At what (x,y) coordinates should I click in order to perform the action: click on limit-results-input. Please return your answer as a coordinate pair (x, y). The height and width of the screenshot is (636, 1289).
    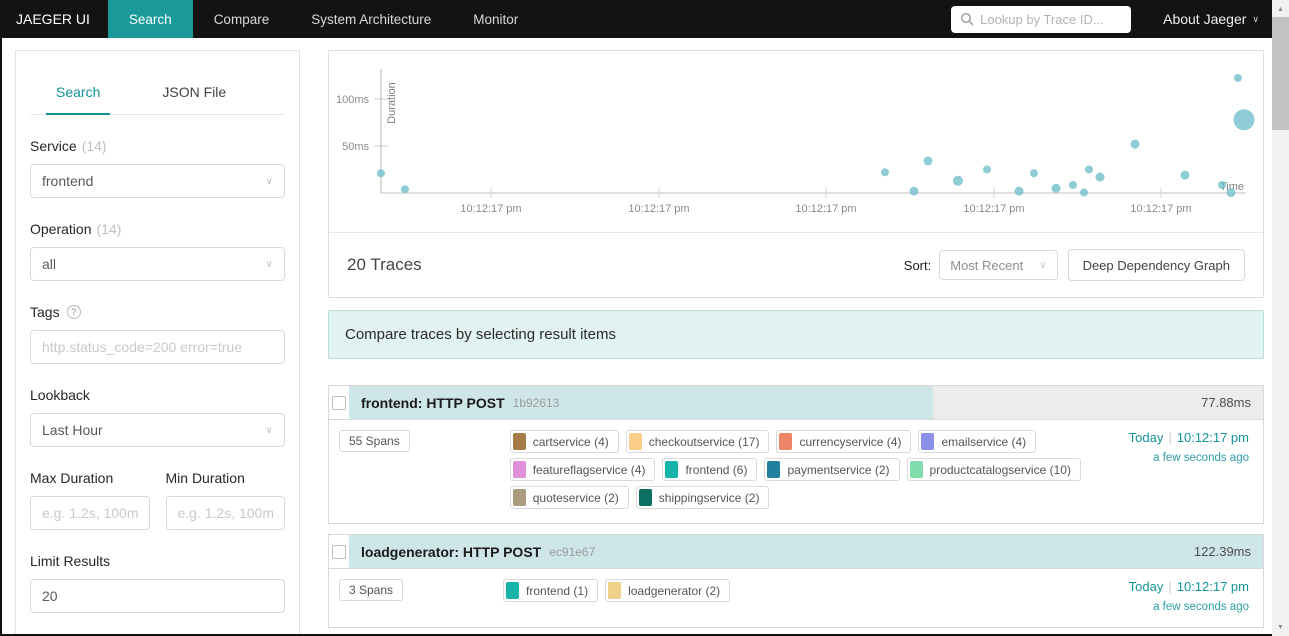
    Looking at the image, I should click on (157, 596).